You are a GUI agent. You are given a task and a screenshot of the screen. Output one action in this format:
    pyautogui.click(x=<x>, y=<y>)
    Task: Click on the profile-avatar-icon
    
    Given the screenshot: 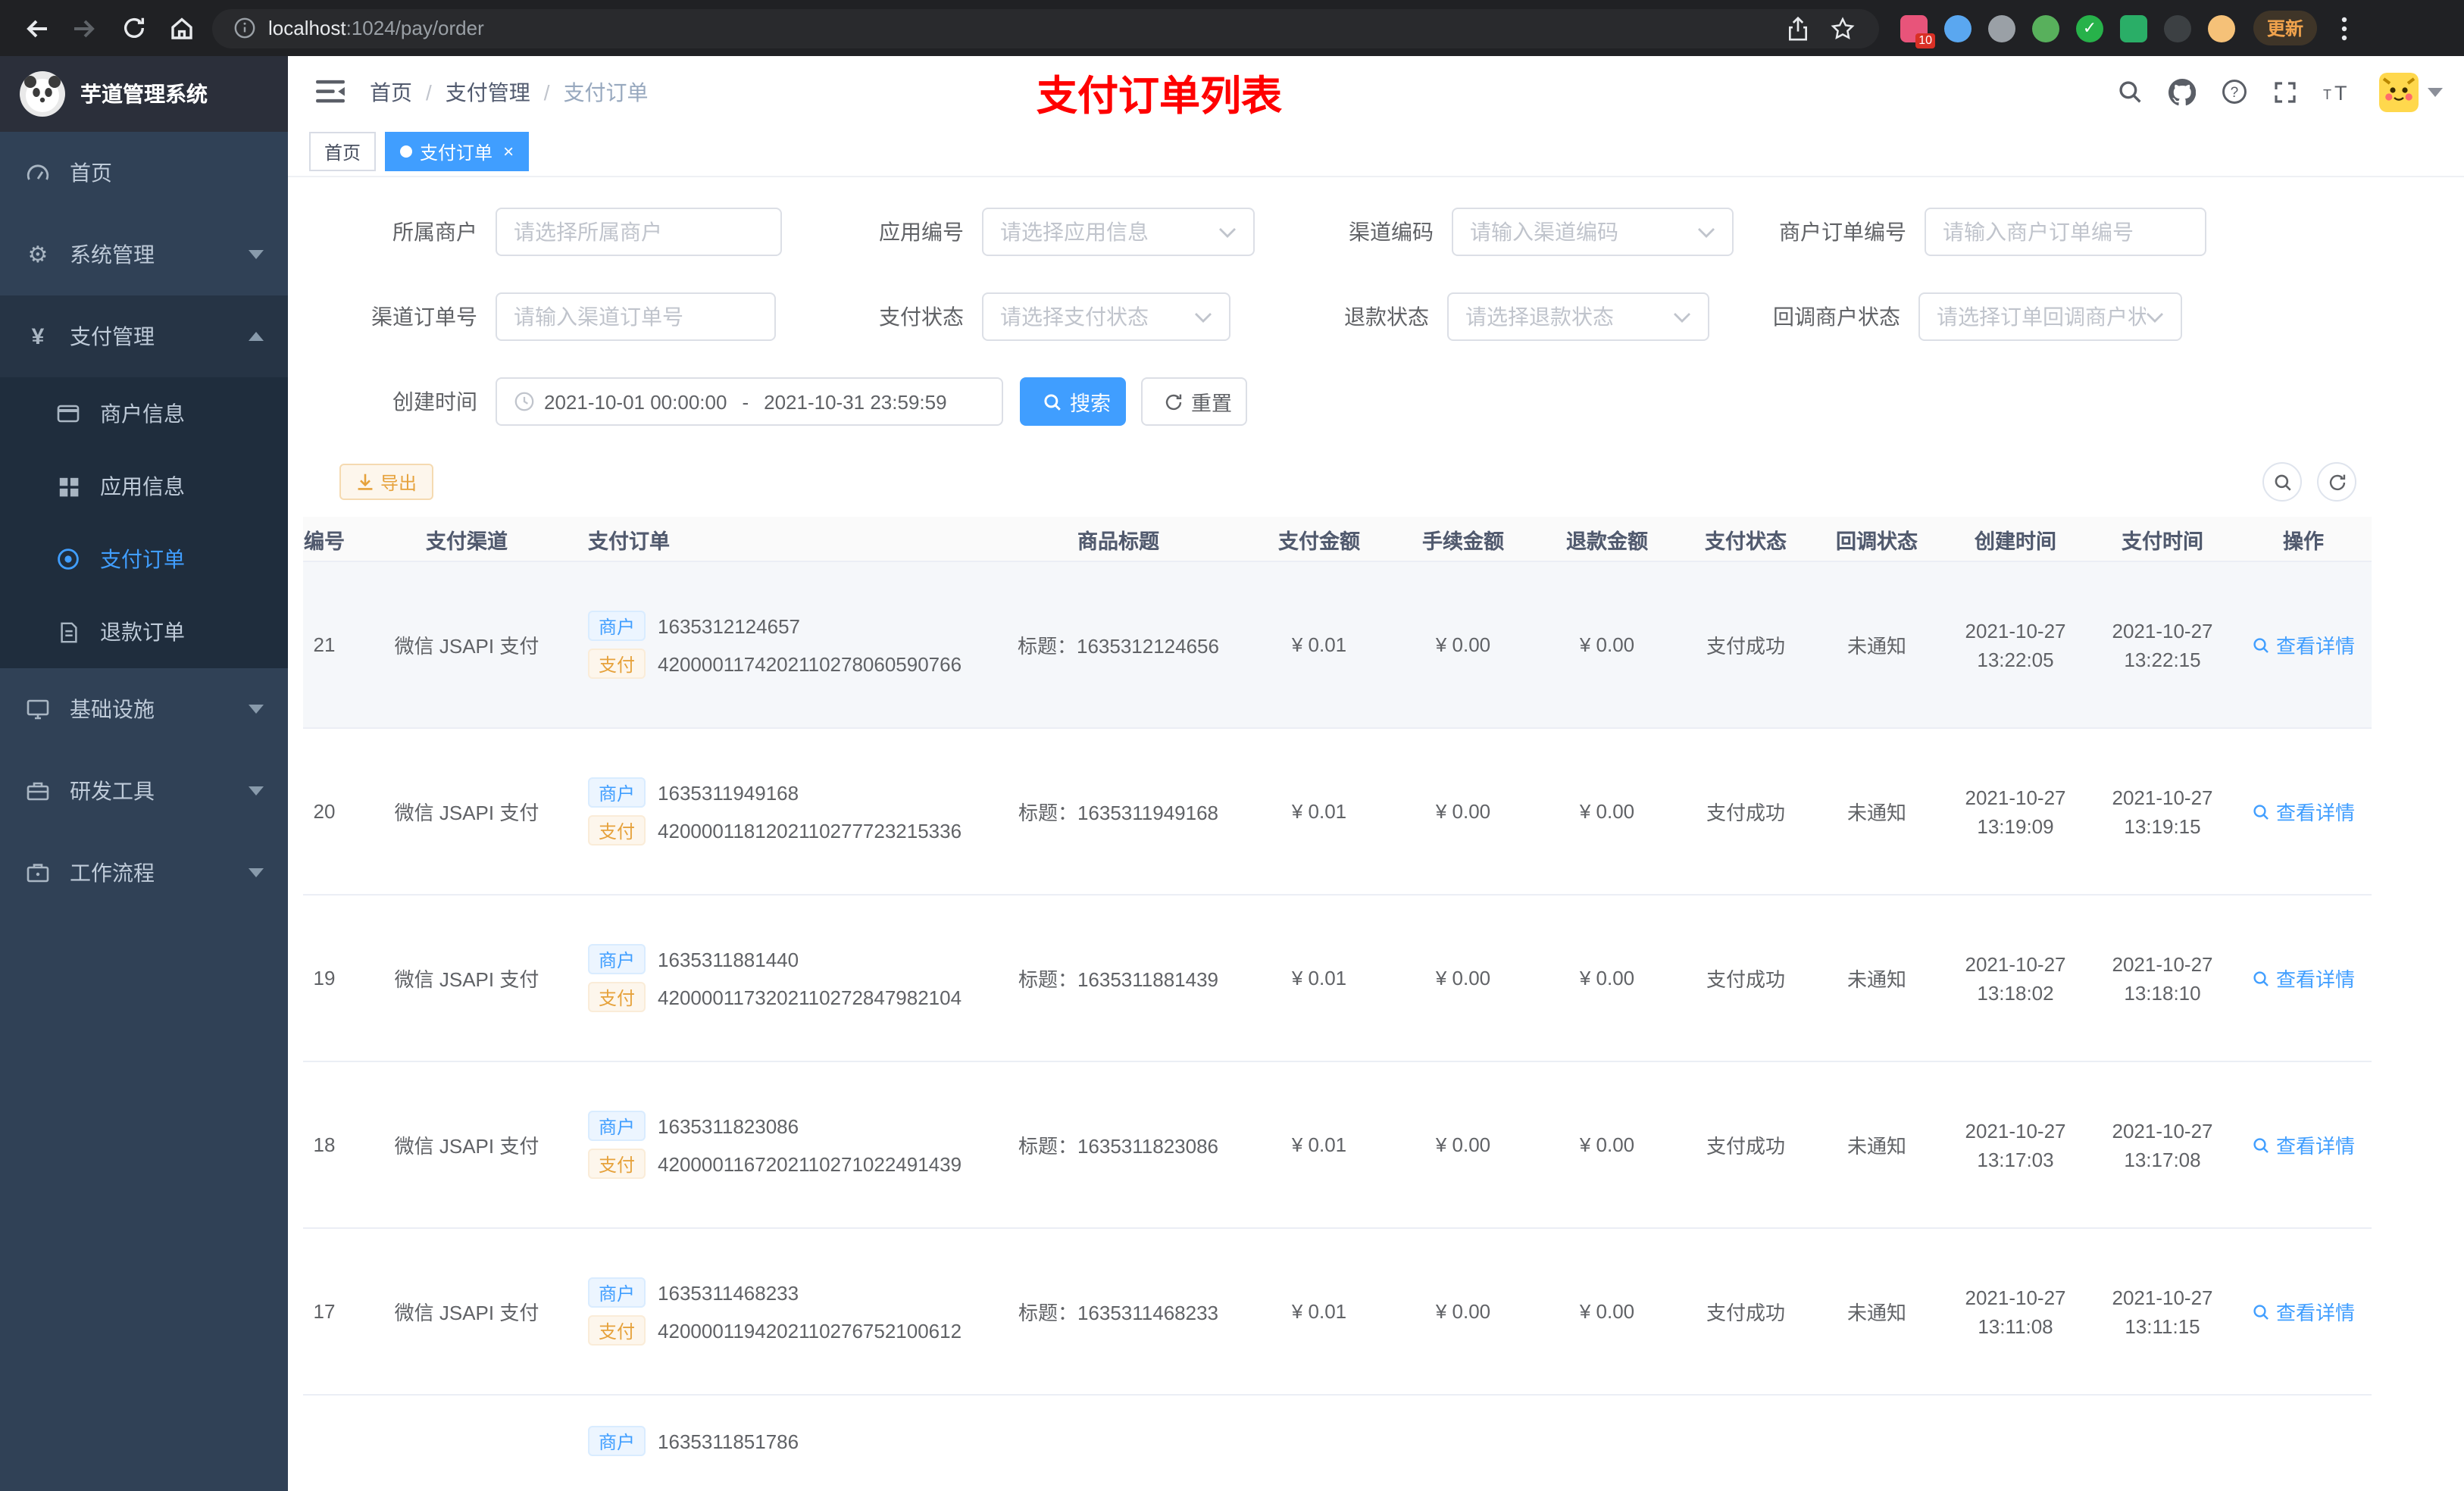 What is the action you would take?
    pyautogui.click(x=2221, y=28)
    